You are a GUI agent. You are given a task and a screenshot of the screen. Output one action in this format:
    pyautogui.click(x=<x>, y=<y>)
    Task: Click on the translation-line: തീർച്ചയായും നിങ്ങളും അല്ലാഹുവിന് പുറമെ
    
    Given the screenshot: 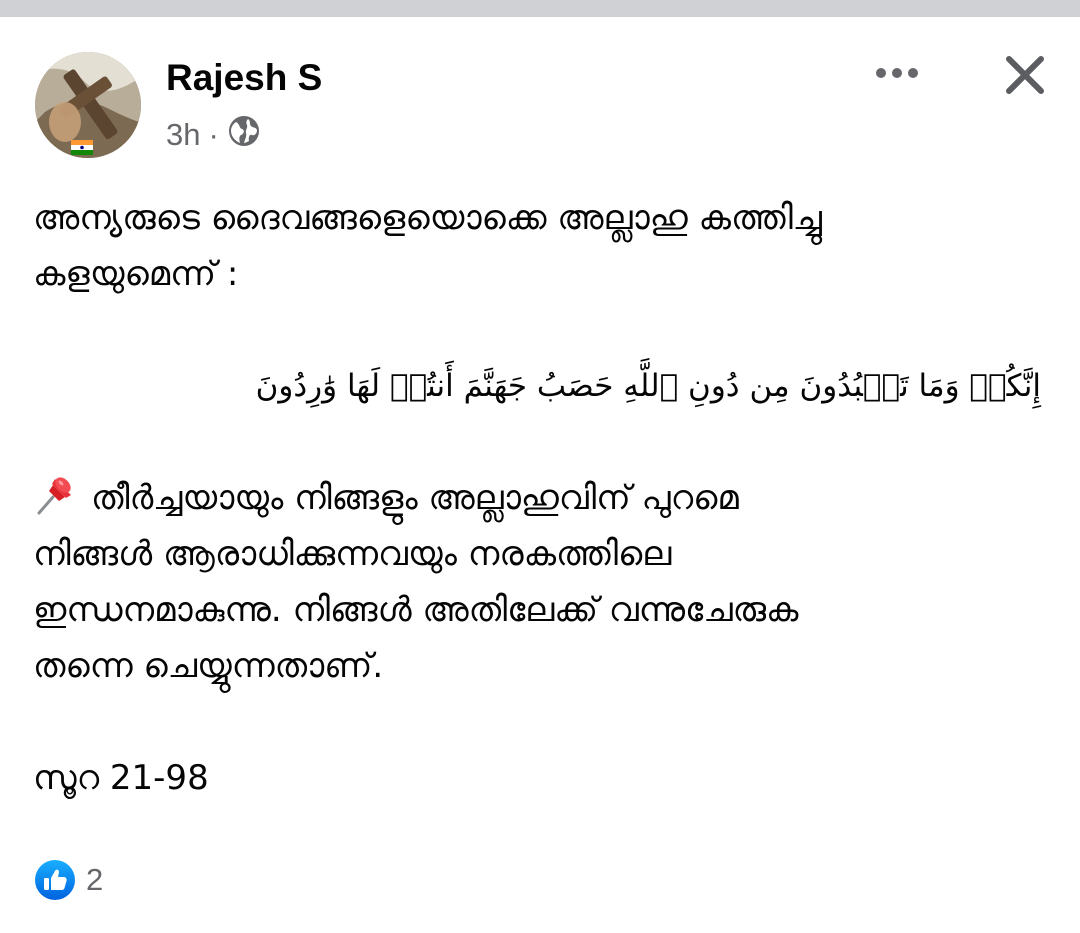 What is the action you would take?
    pyautogui.click(x=538, y=498)
    